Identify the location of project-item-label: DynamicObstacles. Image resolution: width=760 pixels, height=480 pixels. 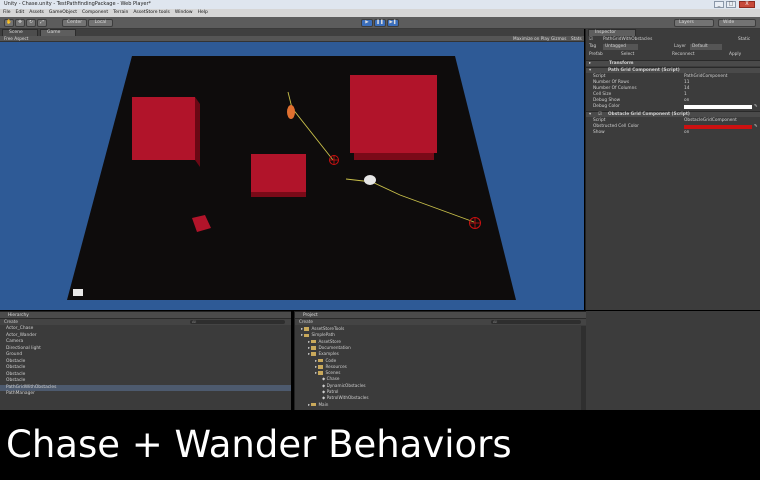
(346, 385).